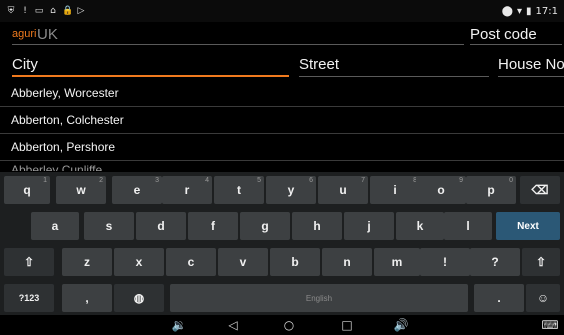 Image resolution: width=564 pixels, height=335 pixels. I want to click on city-underline-focused, so click(150, 76).